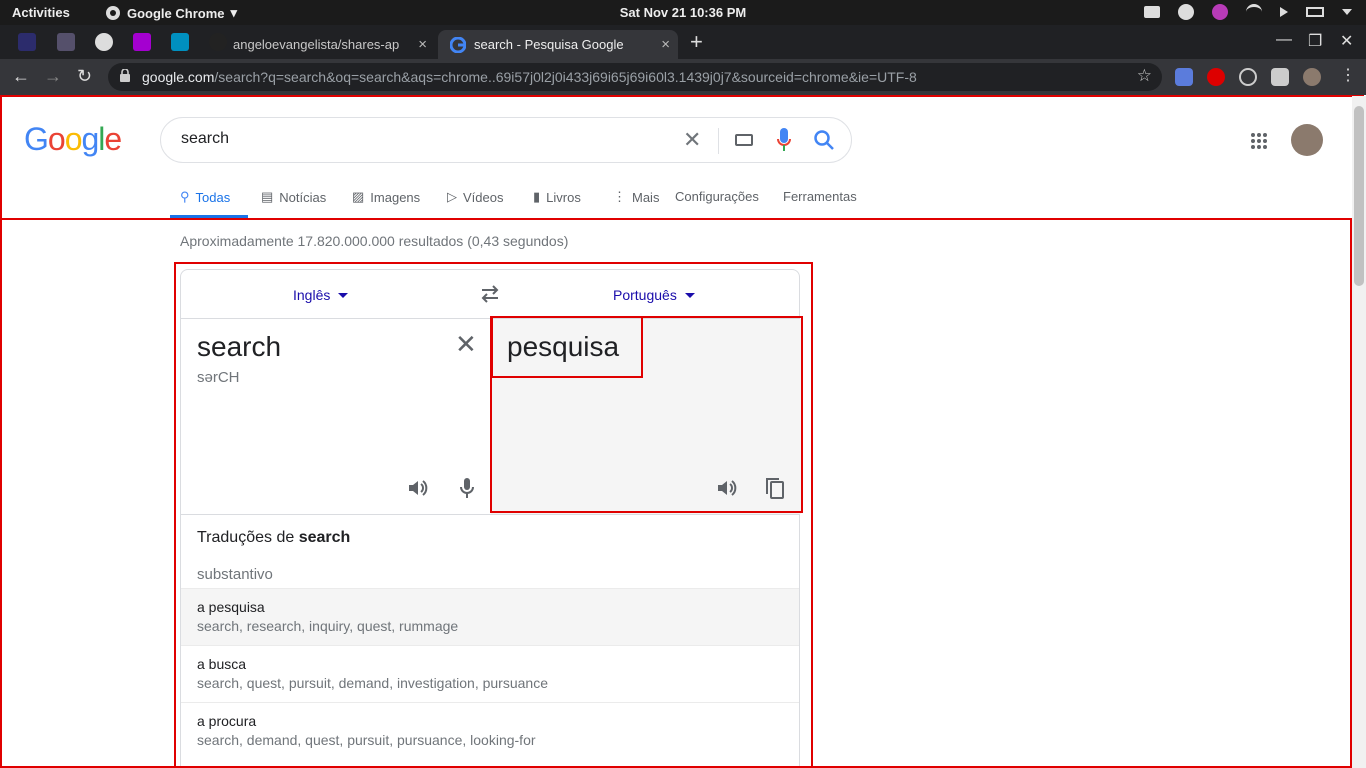 Image resolution: width=1366 pixels, height=768 pixels. What do you see at coordinates (231, 607) in the screenshot?
I see `entry-word: a pesquisa` at bounding box center [231, 607].